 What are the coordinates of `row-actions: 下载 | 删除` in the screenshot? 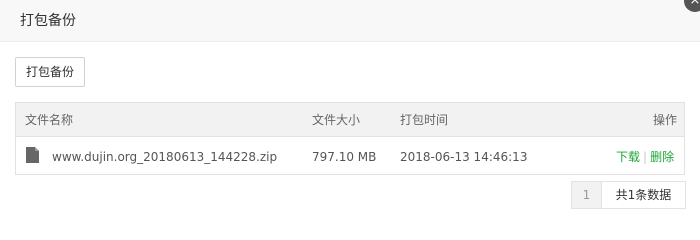 It's located at (645, 157).